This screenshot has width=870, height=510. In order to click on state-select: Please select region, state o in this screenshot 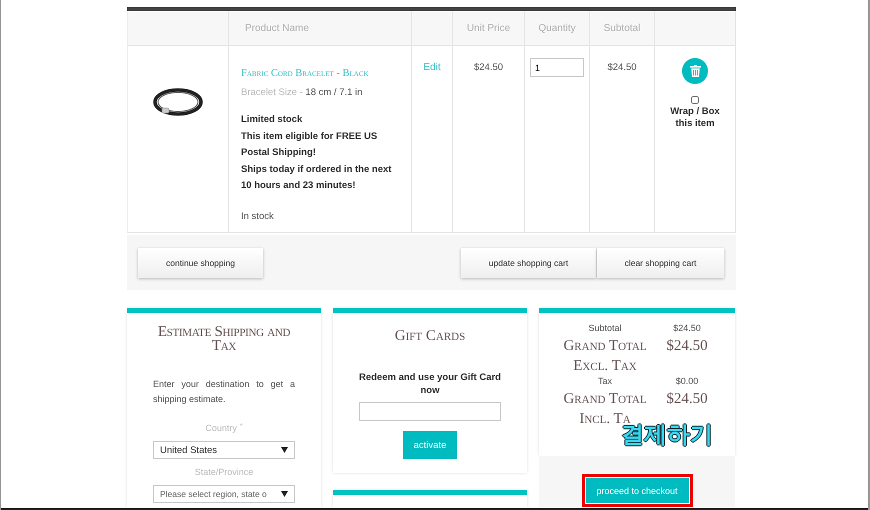, I will do `click(224, 494)`.